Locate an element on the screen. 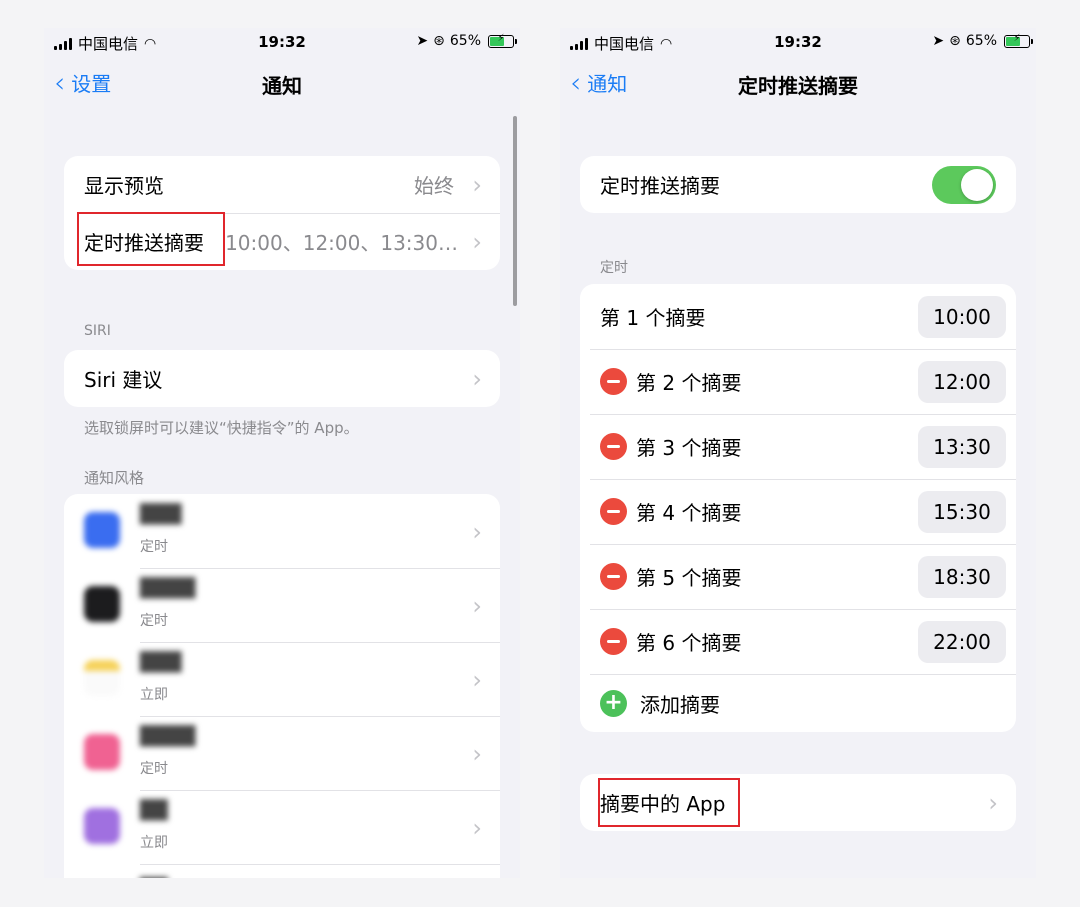  nav-bar: ‹ 设置 通知 is located at coordinates (282, 84).